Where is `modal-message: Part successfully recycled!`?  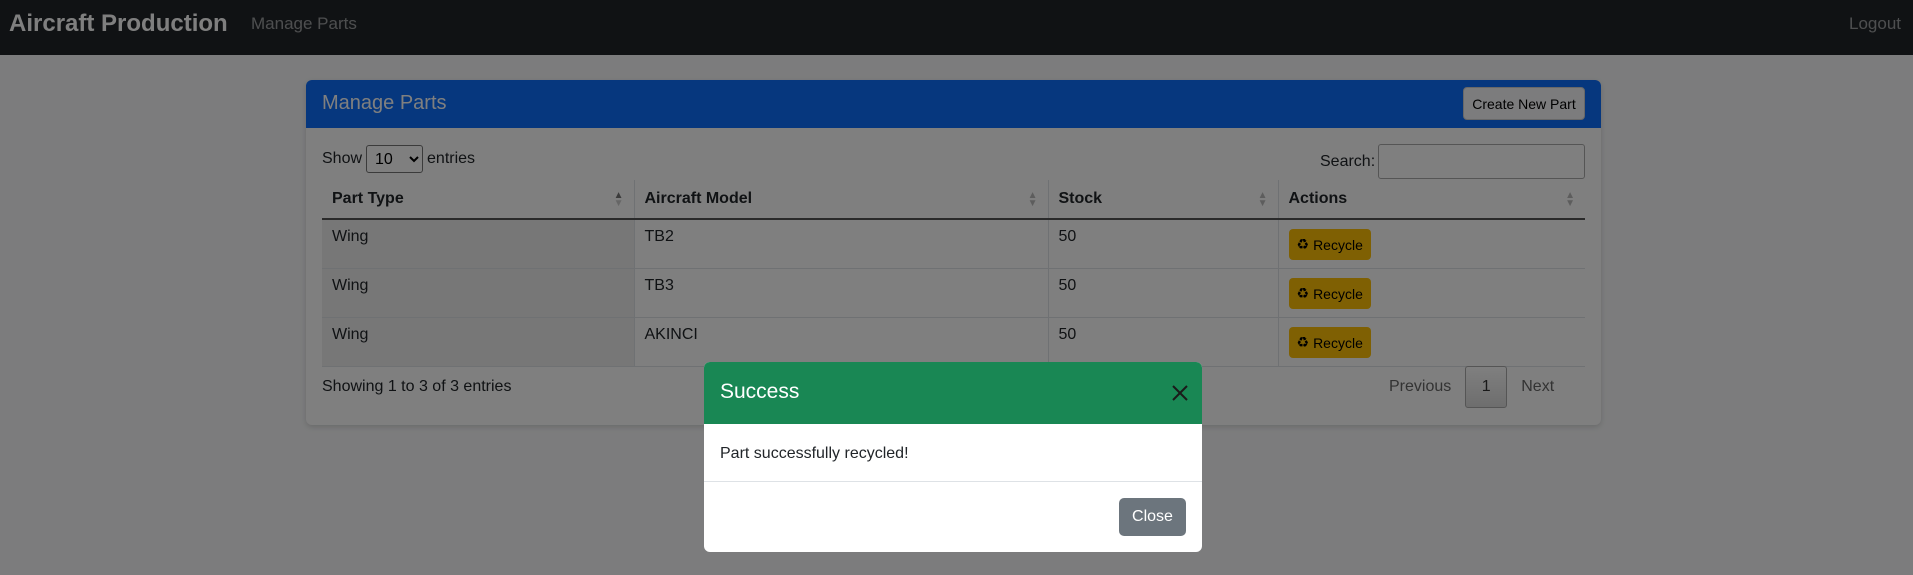
modal-message: Part successfully recycled! is located at coordinates (814, 453).